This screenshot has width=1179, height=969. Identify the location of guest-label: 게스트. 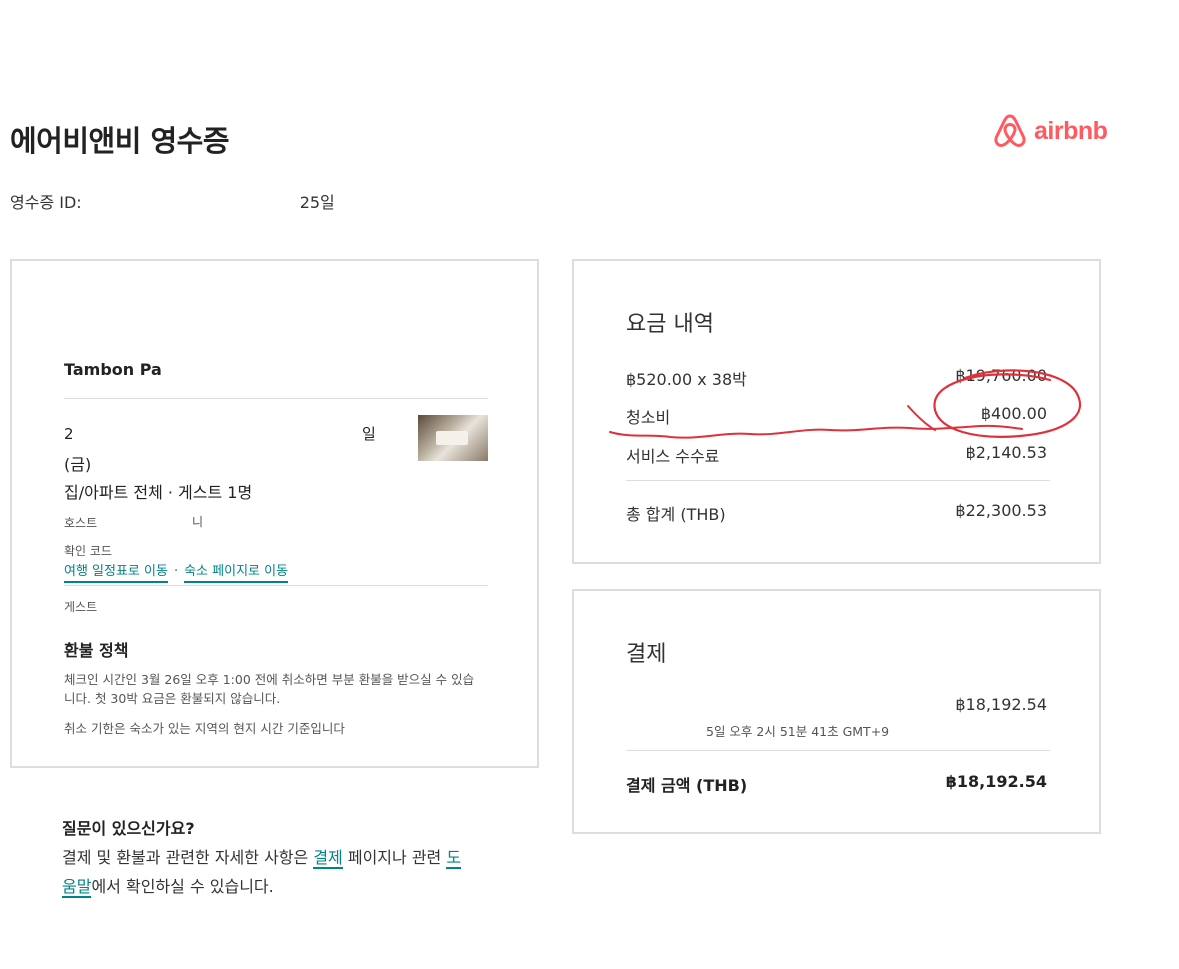
(81, 607).